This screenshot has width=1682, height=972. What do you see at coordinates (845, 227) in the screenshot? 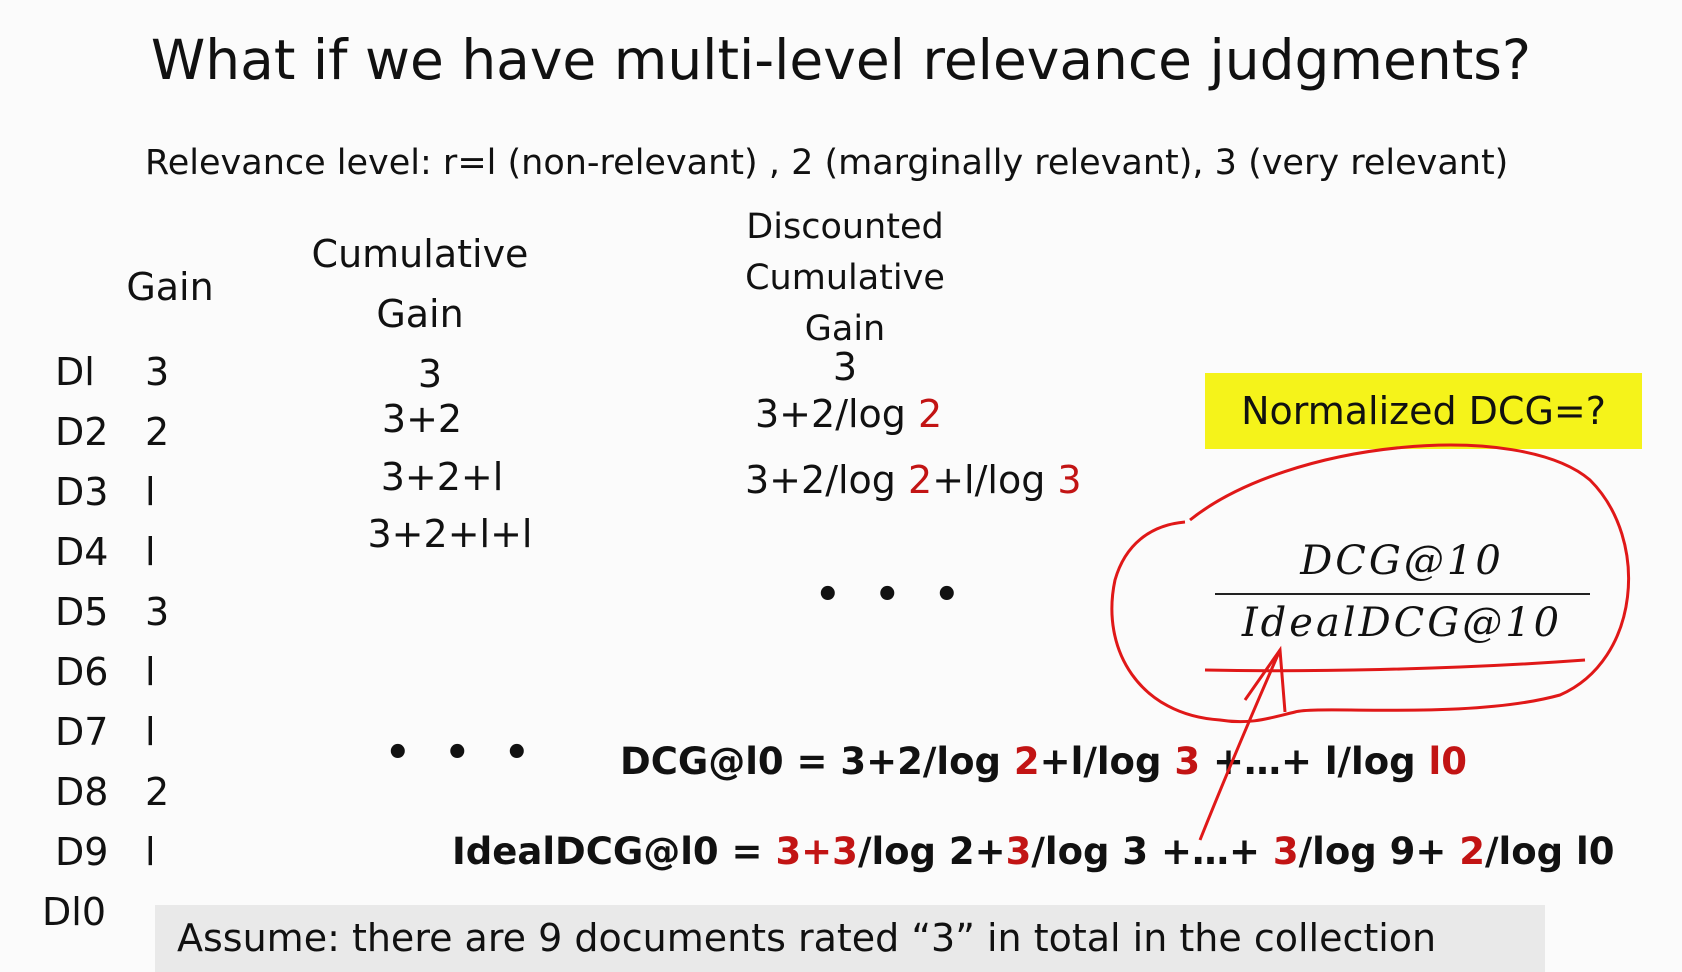
I see `dcg-header-line1: Discounted` at bounding box center [845, 227].